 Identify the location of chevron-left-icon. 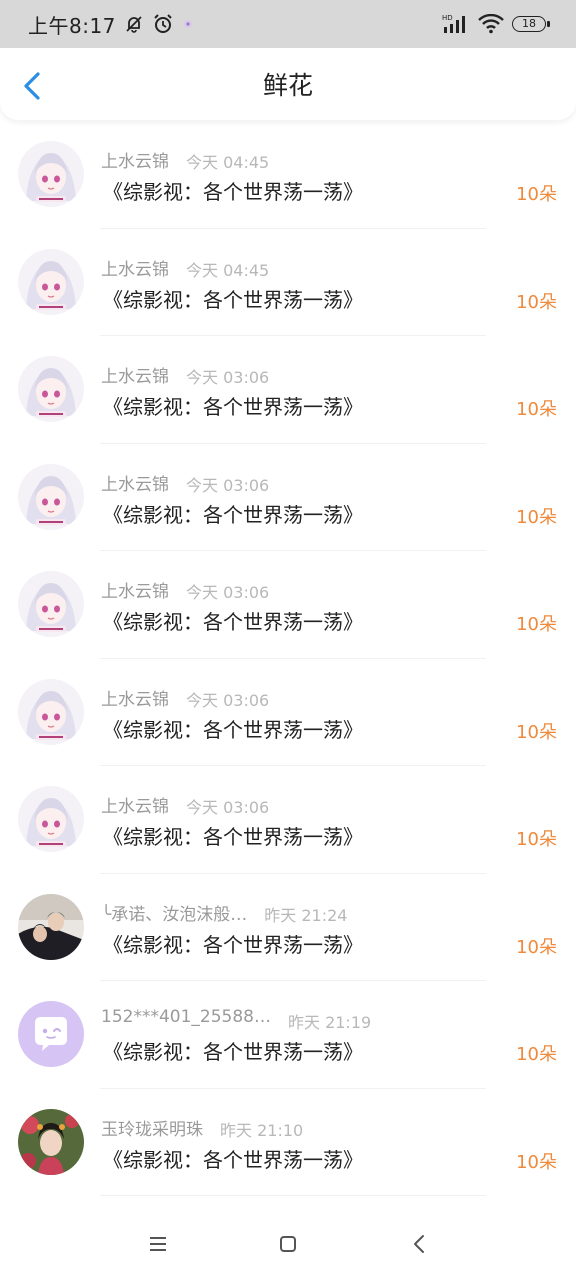
(32, 86).